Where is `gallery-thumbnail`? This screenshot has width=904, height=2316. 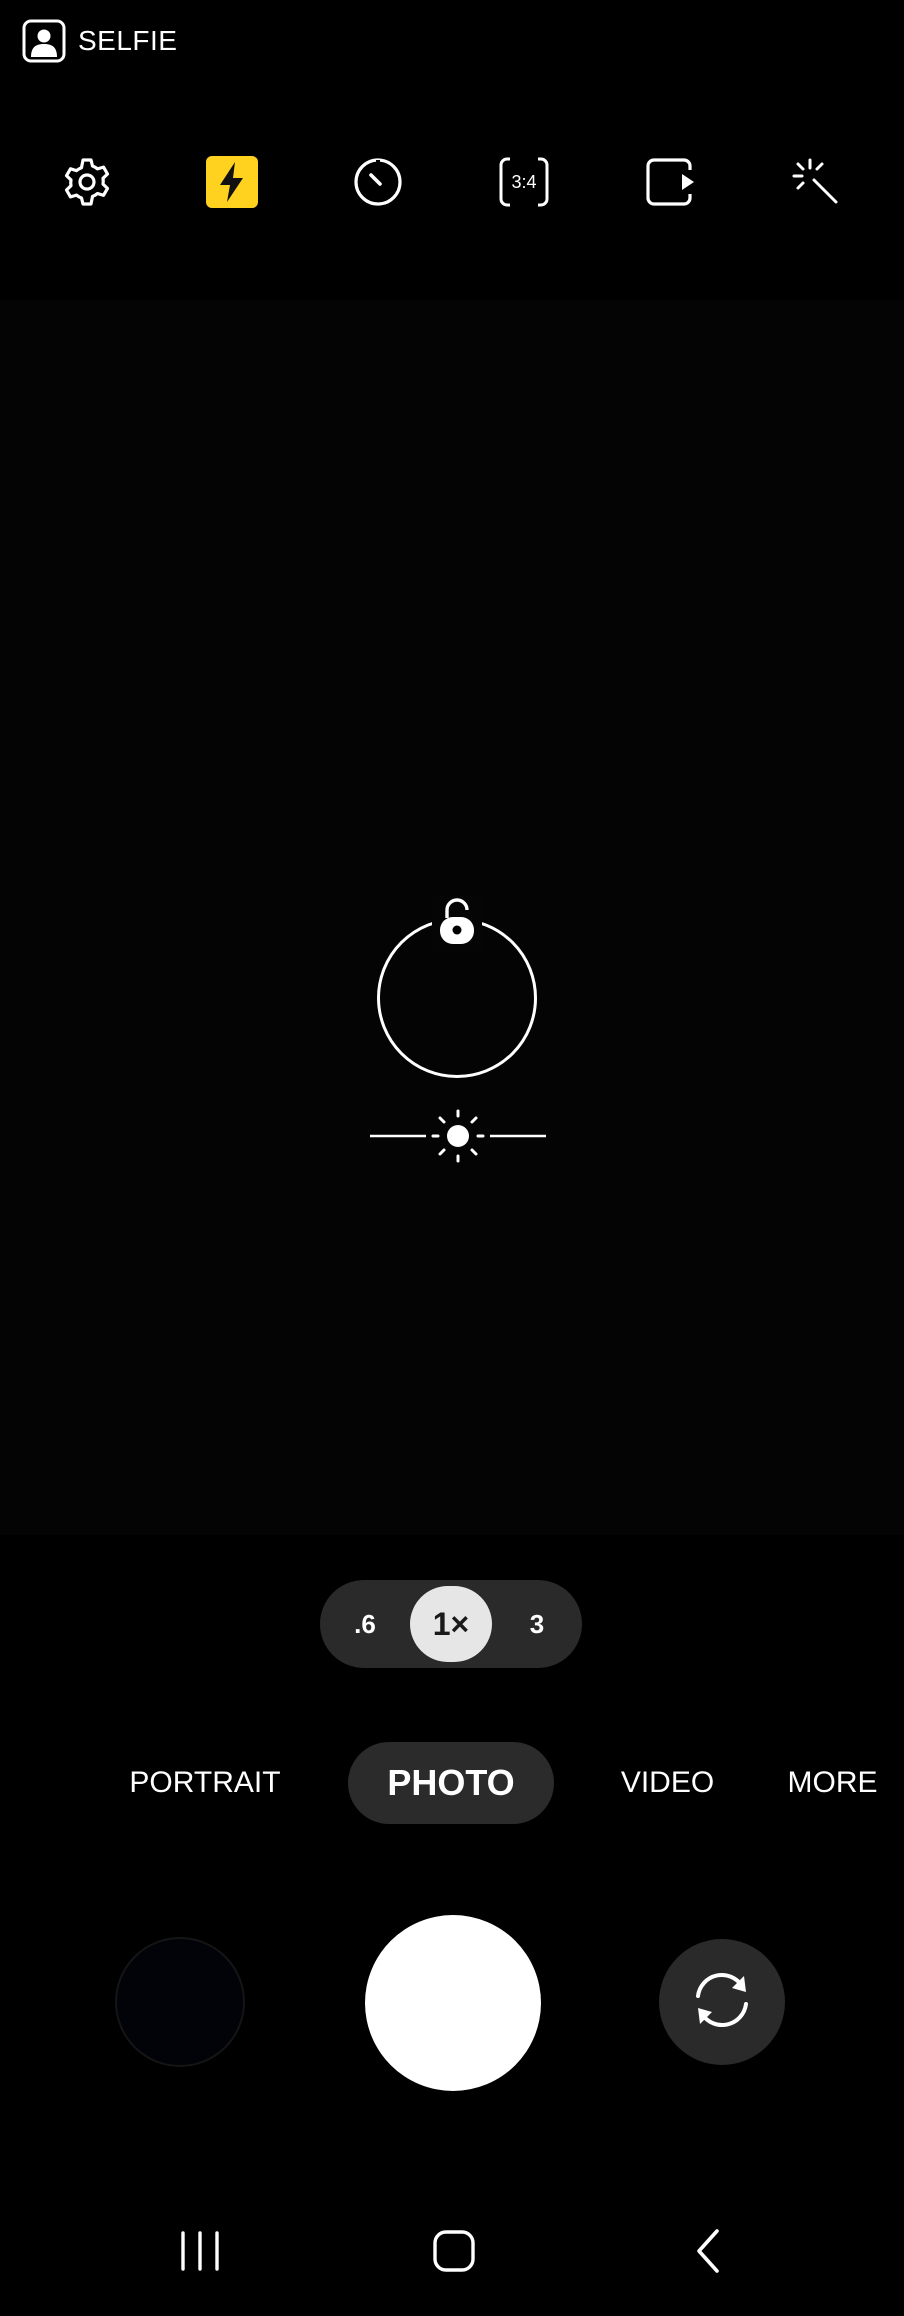 gallery-thumbnail is located at coordinates (180, 2002).